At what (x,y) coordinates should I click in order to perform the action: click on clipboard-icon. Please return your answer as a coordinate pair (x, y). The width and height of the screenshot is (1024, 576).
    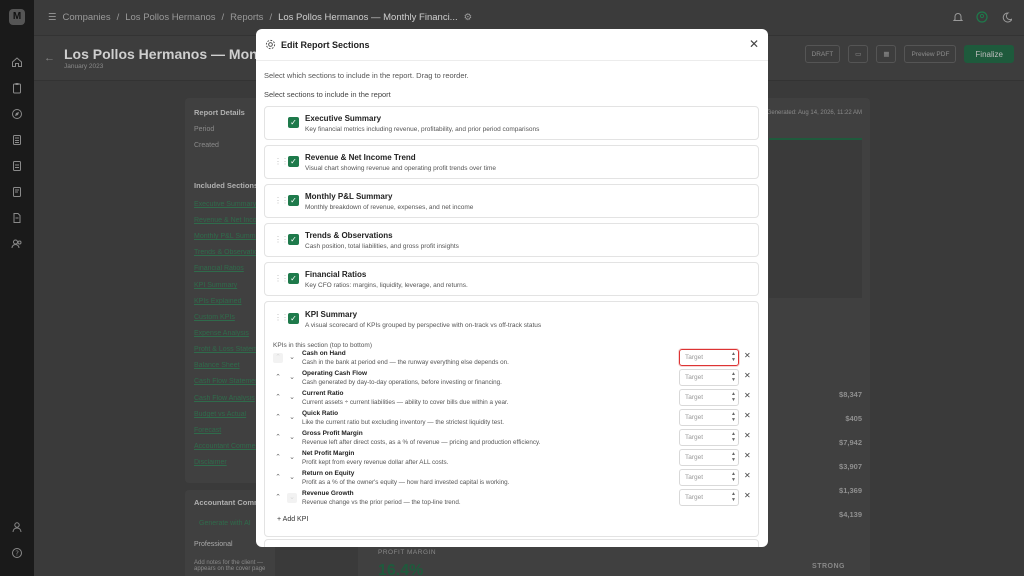
    Looking at the image, I should click on (17, 88).